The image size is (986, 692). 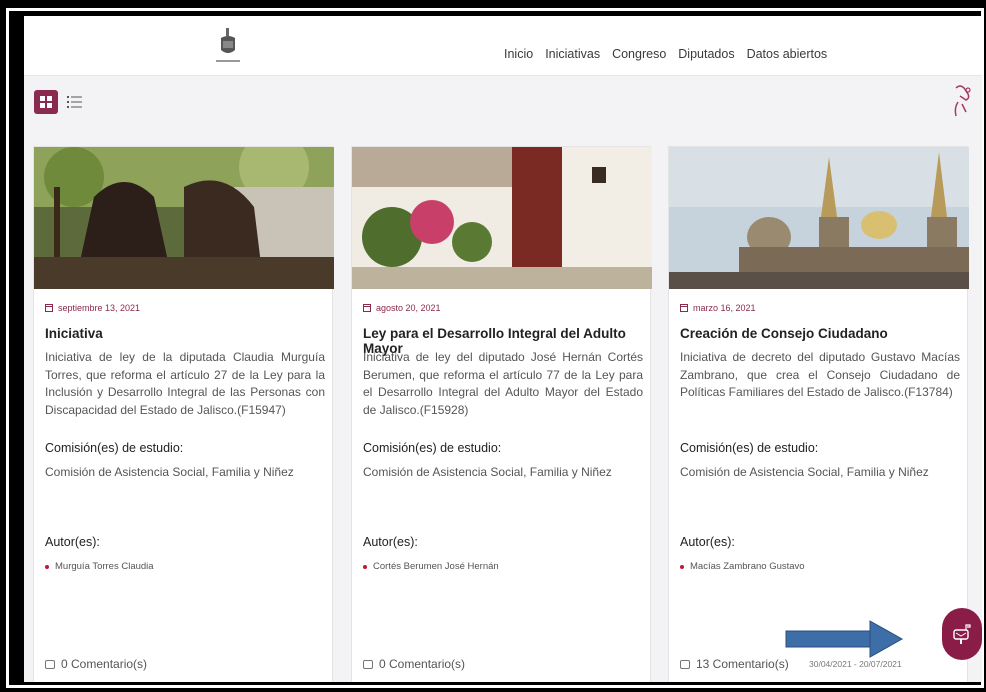 What do you see at coordinates (436, 566) in the screenshot?
I see `author-name: Cortés Berumen José Hernán` at bounding box center [436, 566].